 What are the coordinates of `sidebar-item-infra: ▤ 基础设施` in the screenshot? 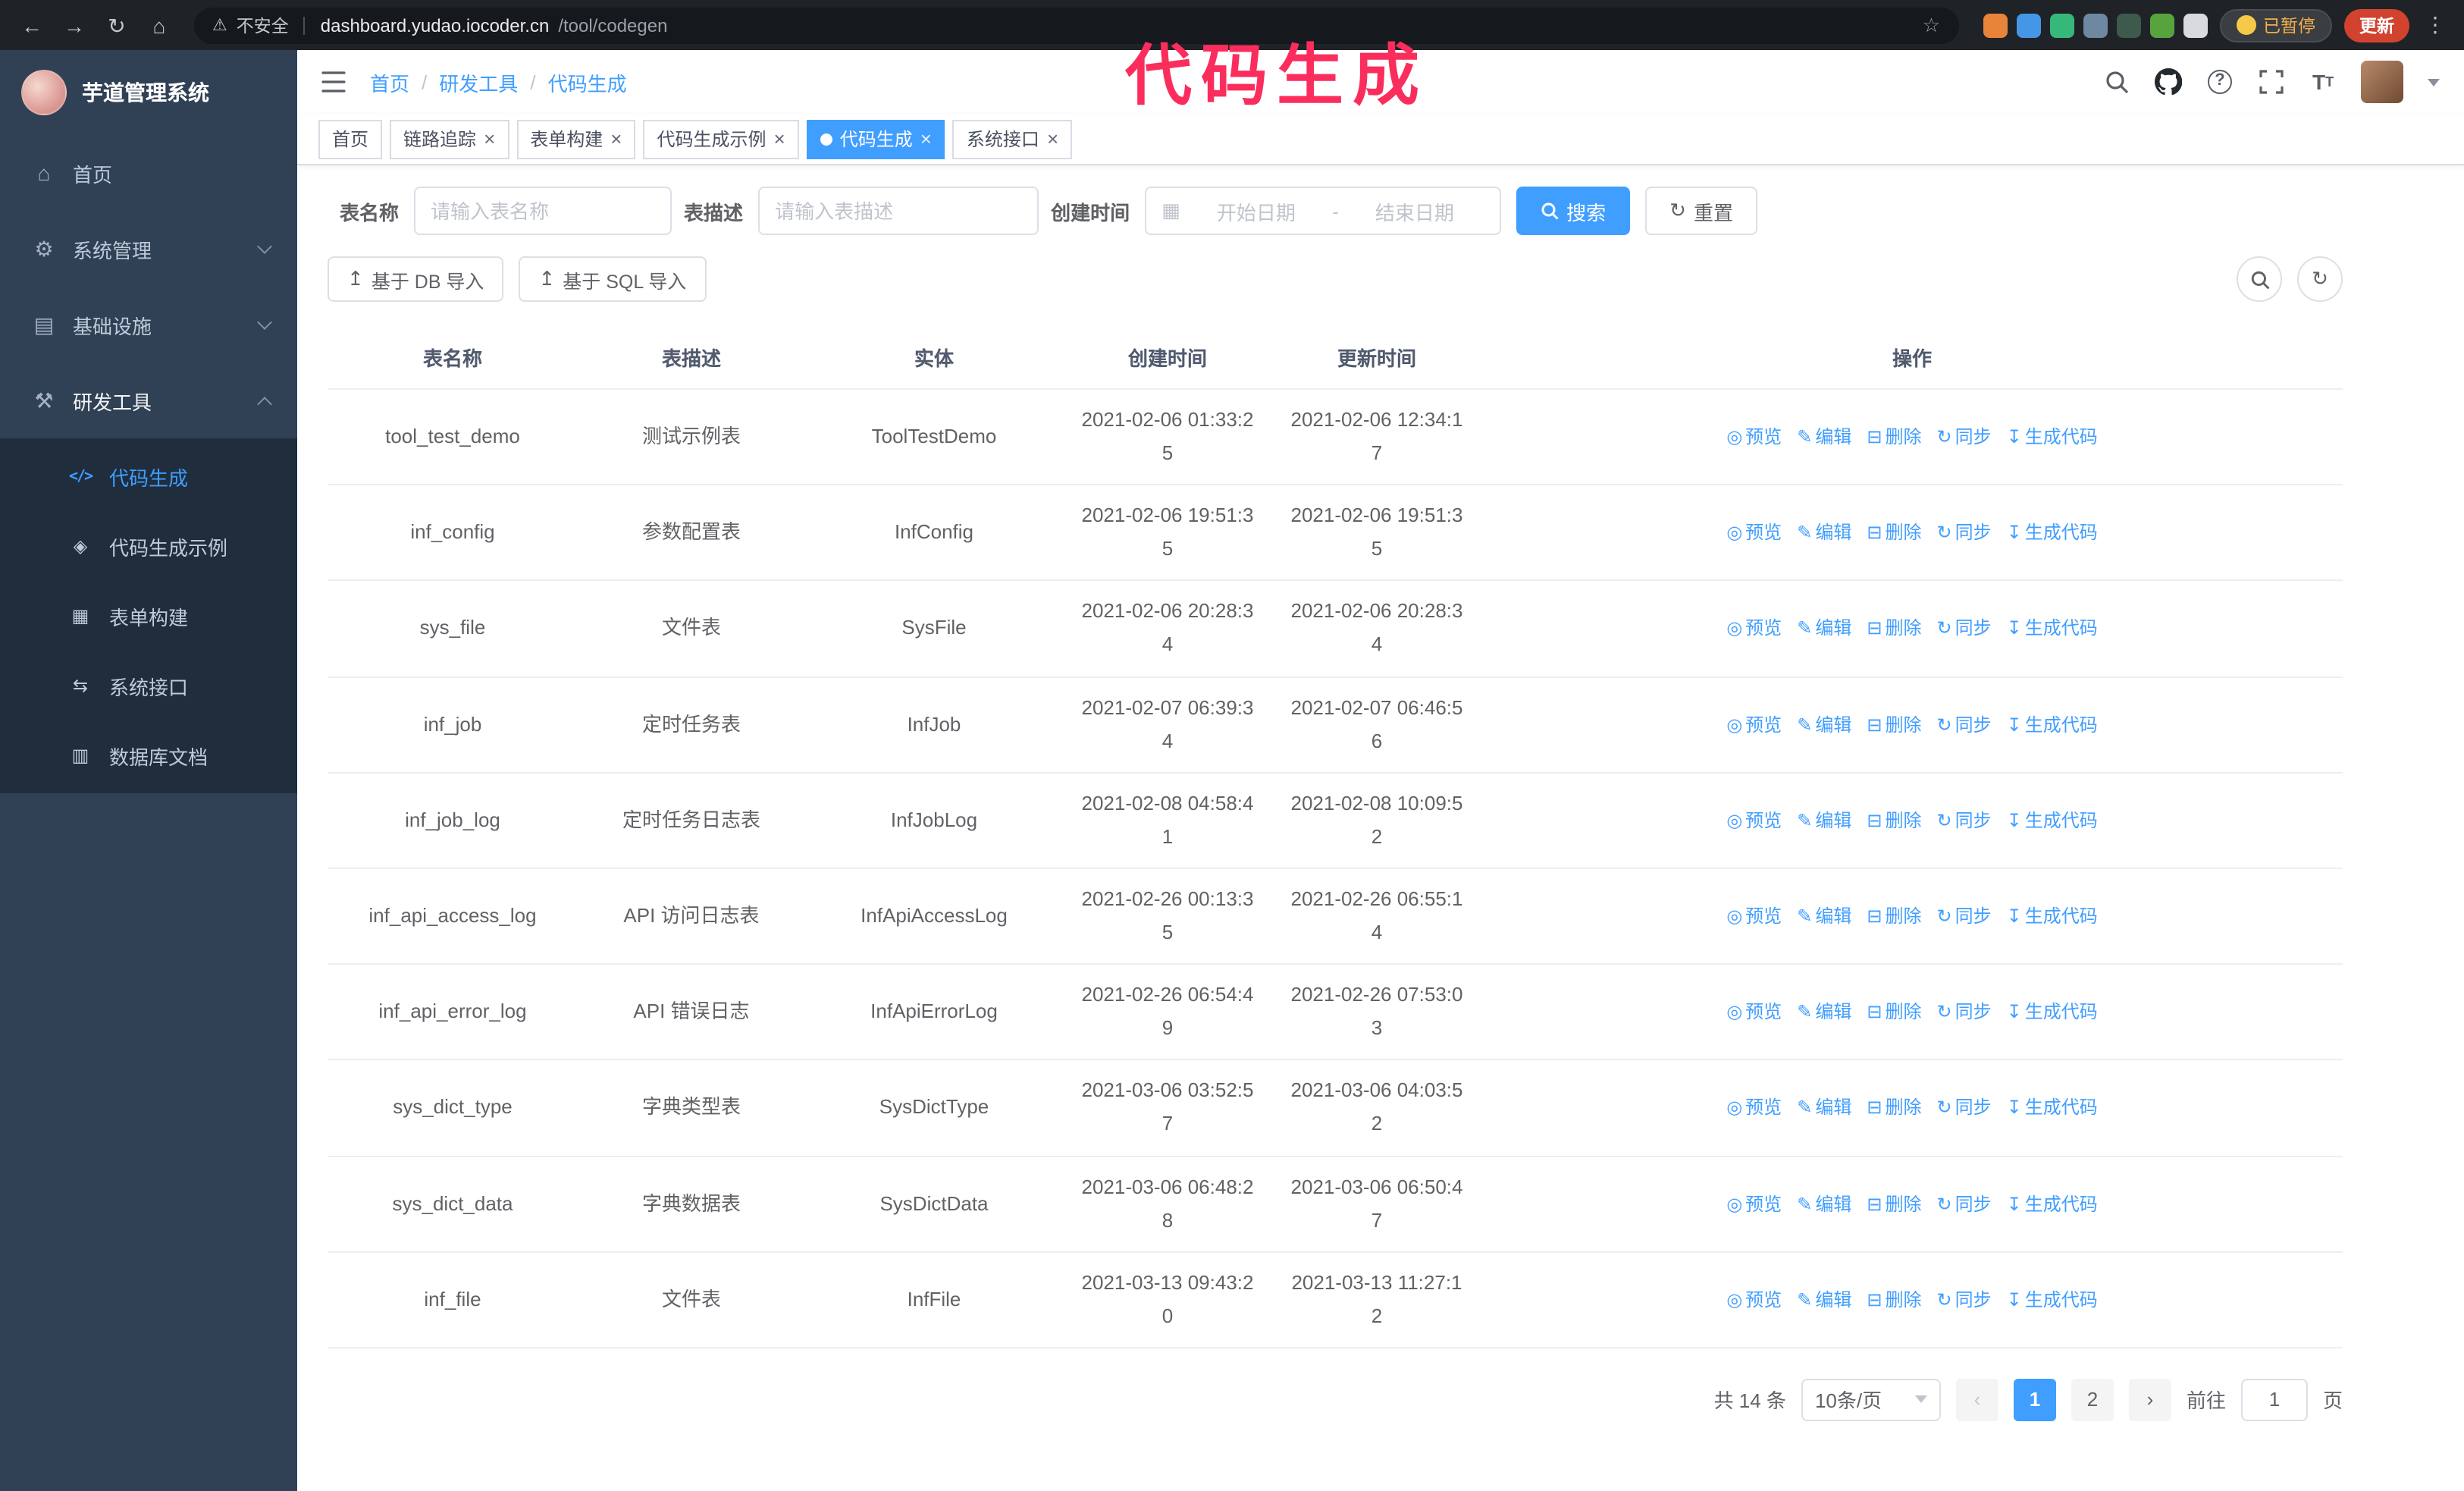 It's located at (148, 325).